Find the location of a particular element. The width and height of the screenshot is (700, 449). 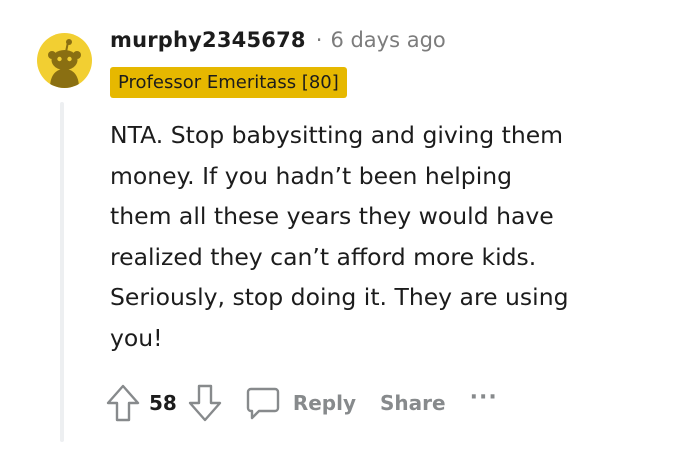

user-flair: Professor Emeritass [80] is located at coordinates (228, 82).